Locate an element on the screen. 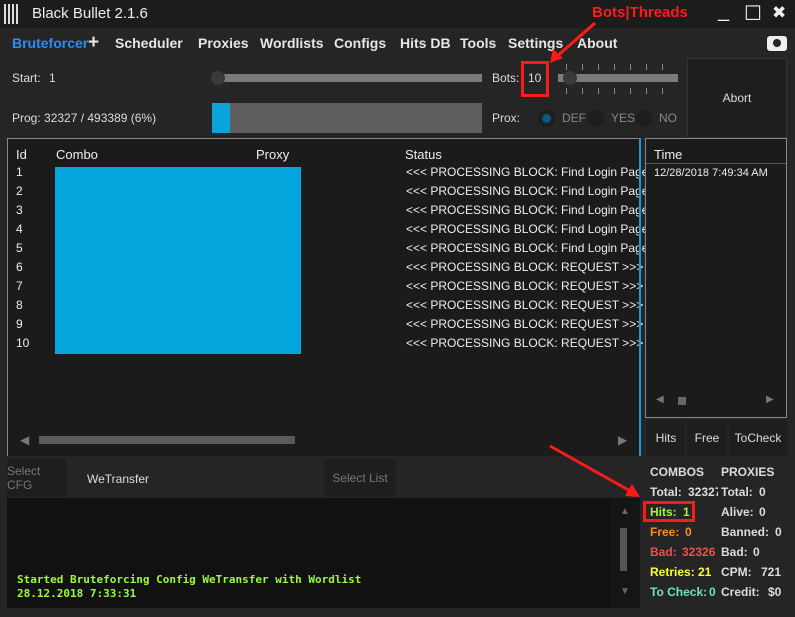 This screenshot has width=795, height=617. arrow-to-hits is located at coordinates (591, 469).